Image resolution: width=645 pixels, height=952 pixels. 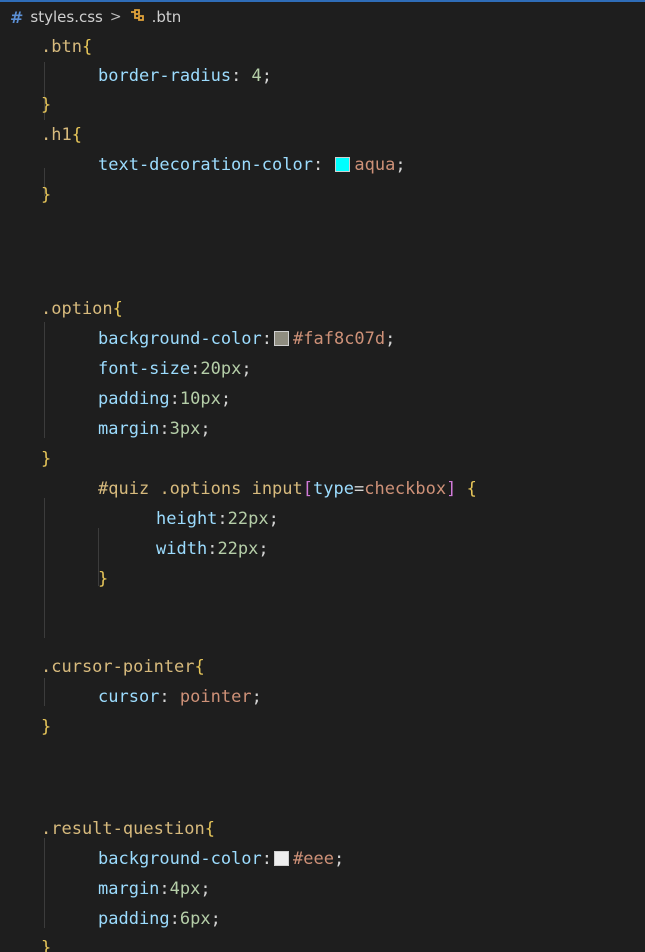 I want to click on property: height, so click(x=187, y=519).